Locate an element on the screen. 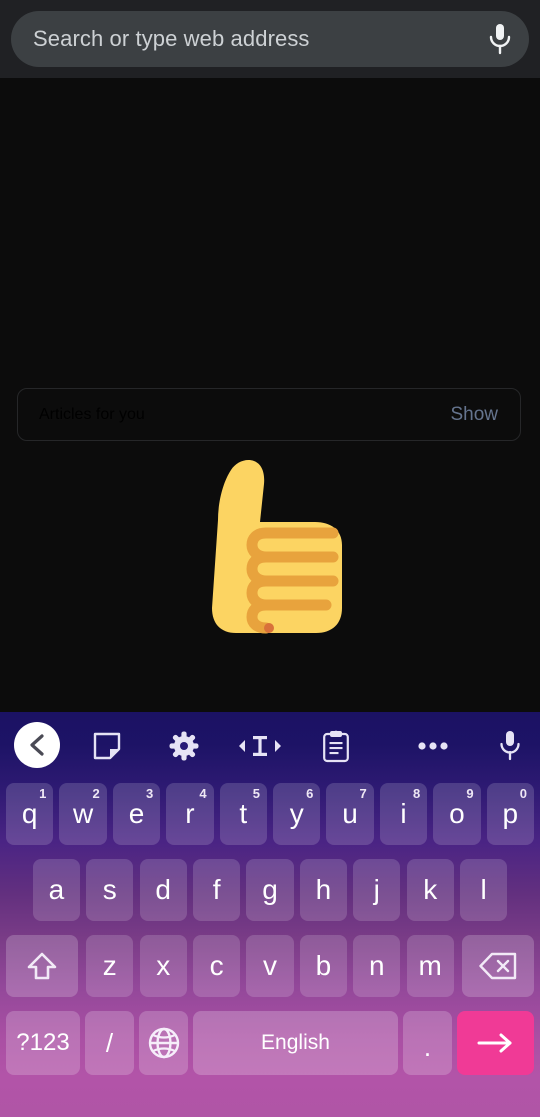 The width and height of the screenshot is (540, 1117). key-superscript: 9 is located at coordinates (470, 793).